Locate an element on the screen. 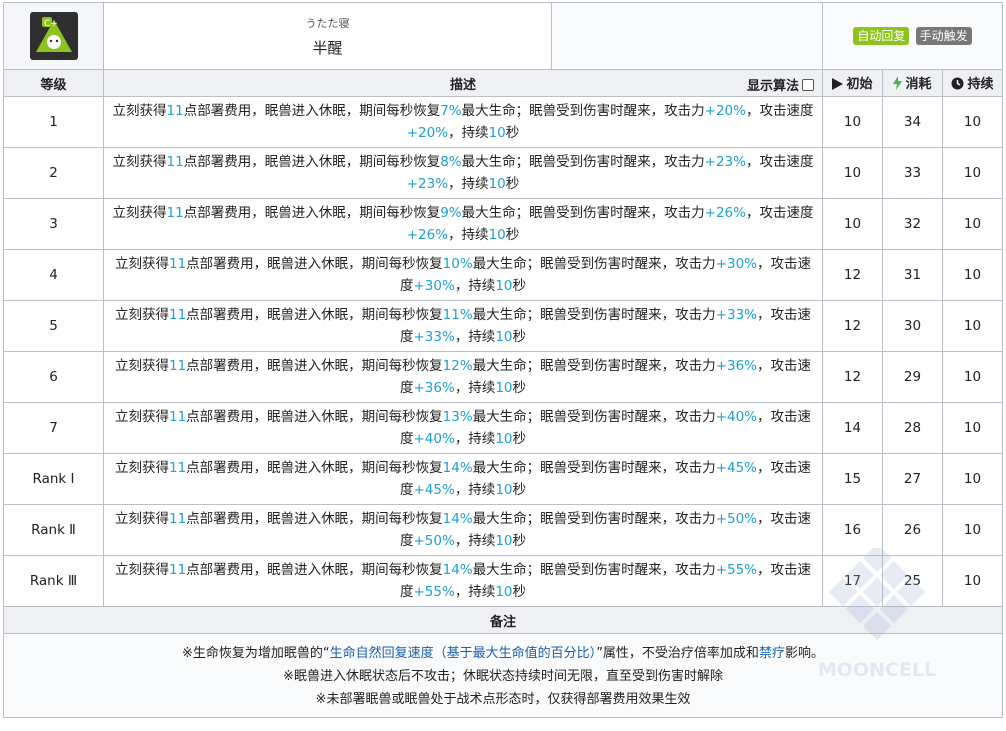 This screenshot has width=1006, height=731. show-algo-checkbox is located at coordinates (808, 85).